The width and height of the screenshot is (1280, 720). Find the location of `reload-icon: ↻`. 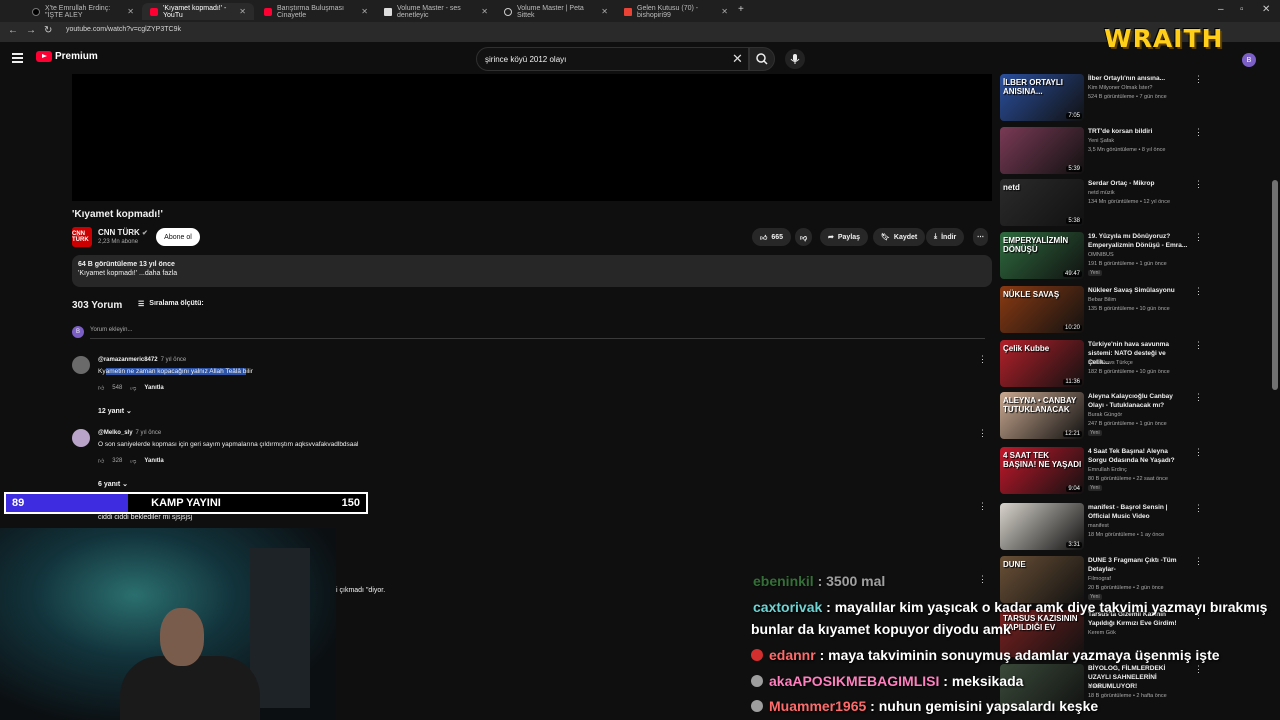

reload-icon: ↻ is located at coordinates (48, 30).